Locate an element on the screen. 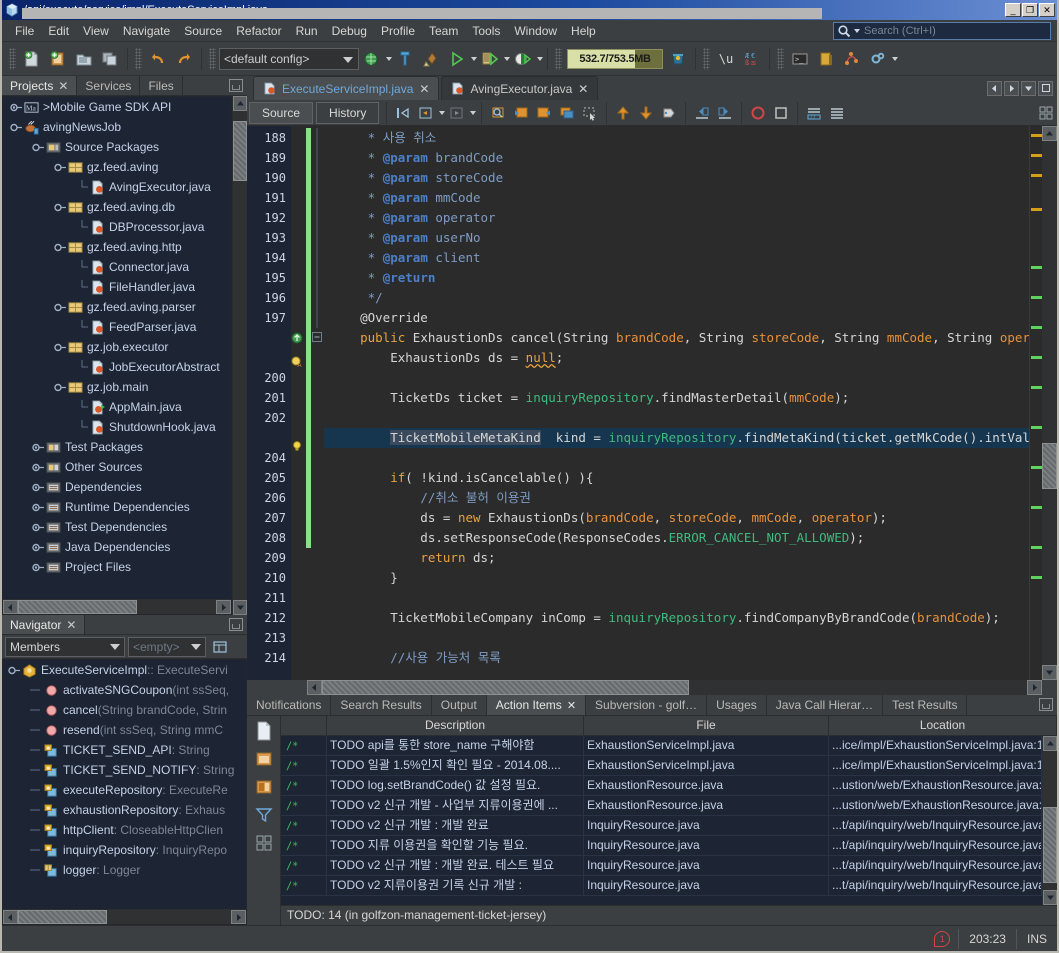 The width and height of the screenshot is (1059, 953). editor-glyph-margin: A is located at coordinates (298, 403).